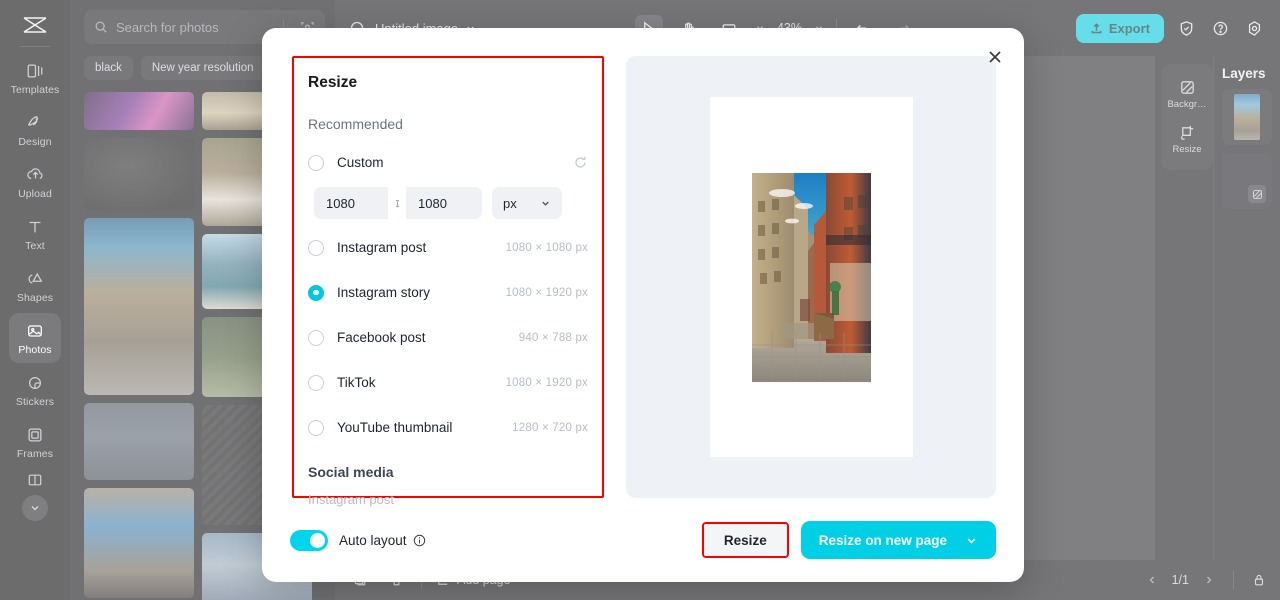 Image resolution: width=1280 pixels, height=600 pixels. I want to click on custom-dimensions-row: 1080 1080 px, so click(448, 203).